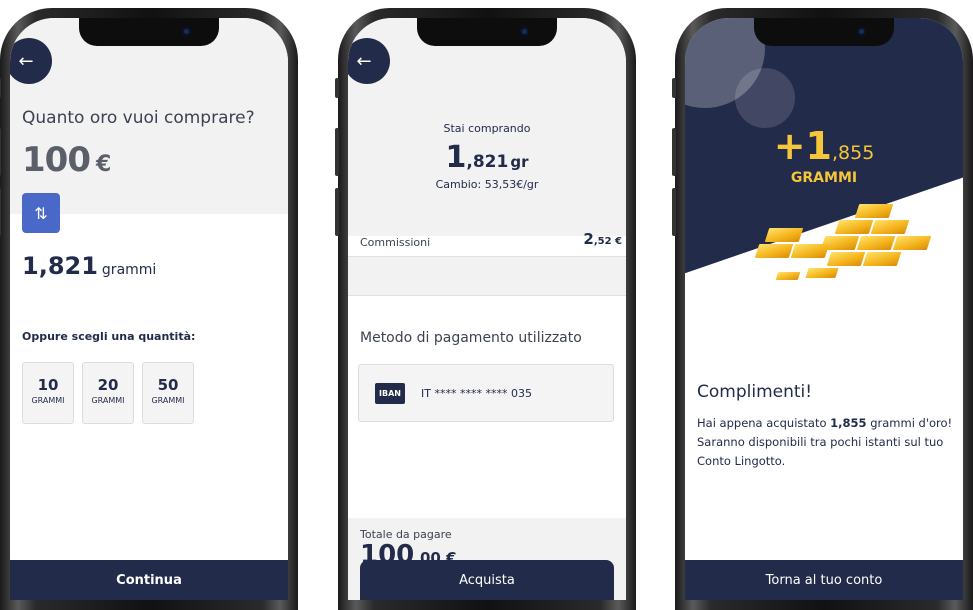  I want to click on message-text: Hai appena acquistato, so click(764, 423).